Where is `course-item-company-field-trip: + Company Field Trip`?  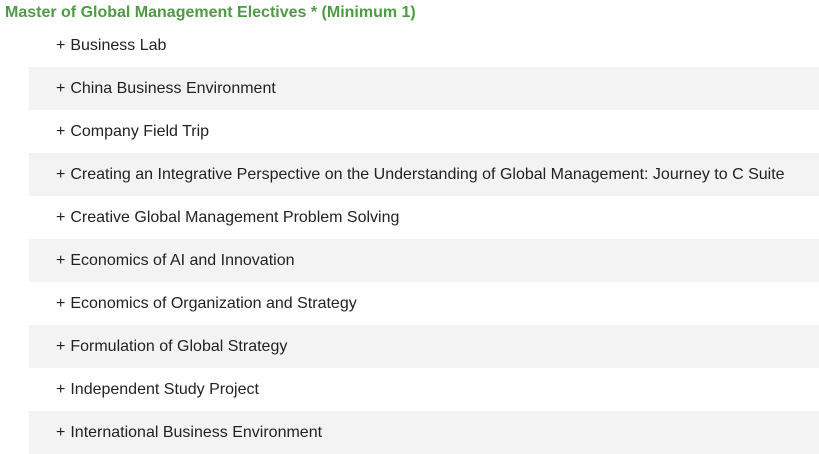
course-item-company-field-trip: + Company Field Trip is located at coordinates (424, 131).